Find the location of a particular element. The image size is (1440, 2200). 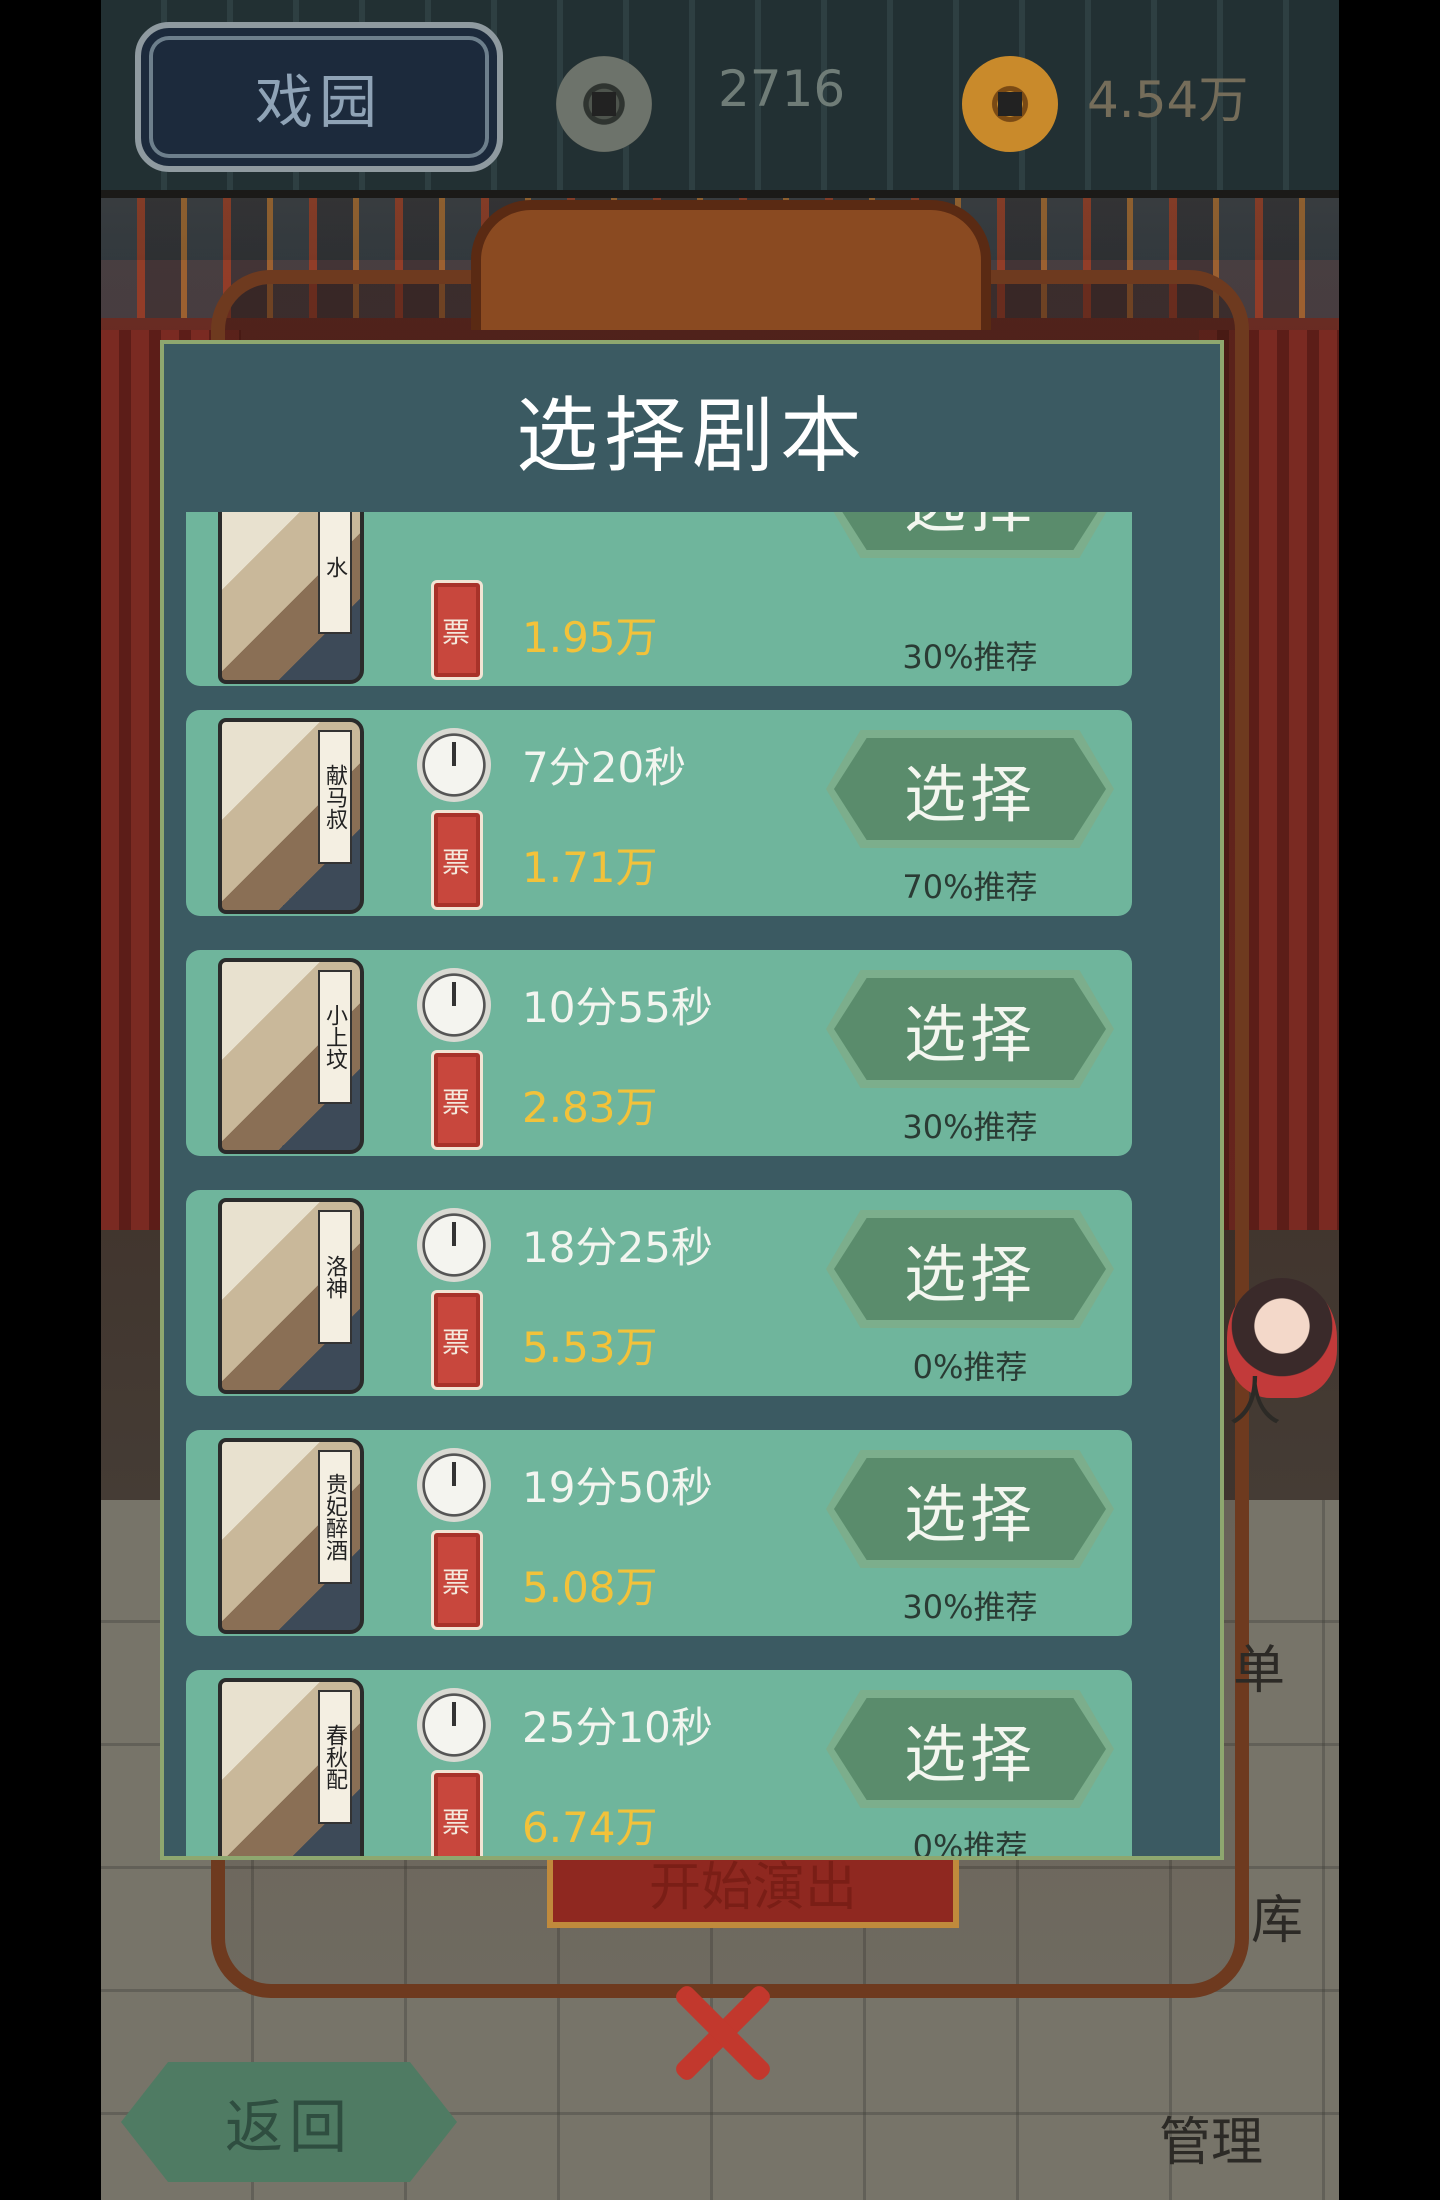

script-cover: 献马叔 is located at coordinates (291, 816).